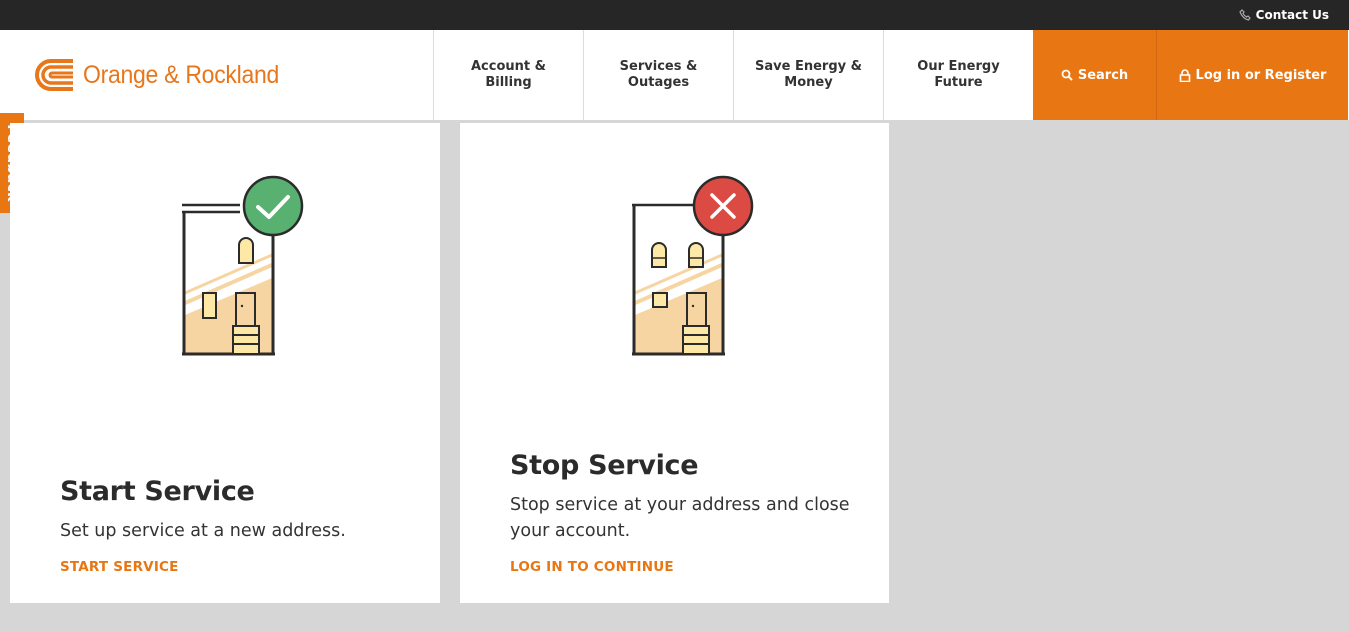  I want to click on search-icon, so click(1067, 75).